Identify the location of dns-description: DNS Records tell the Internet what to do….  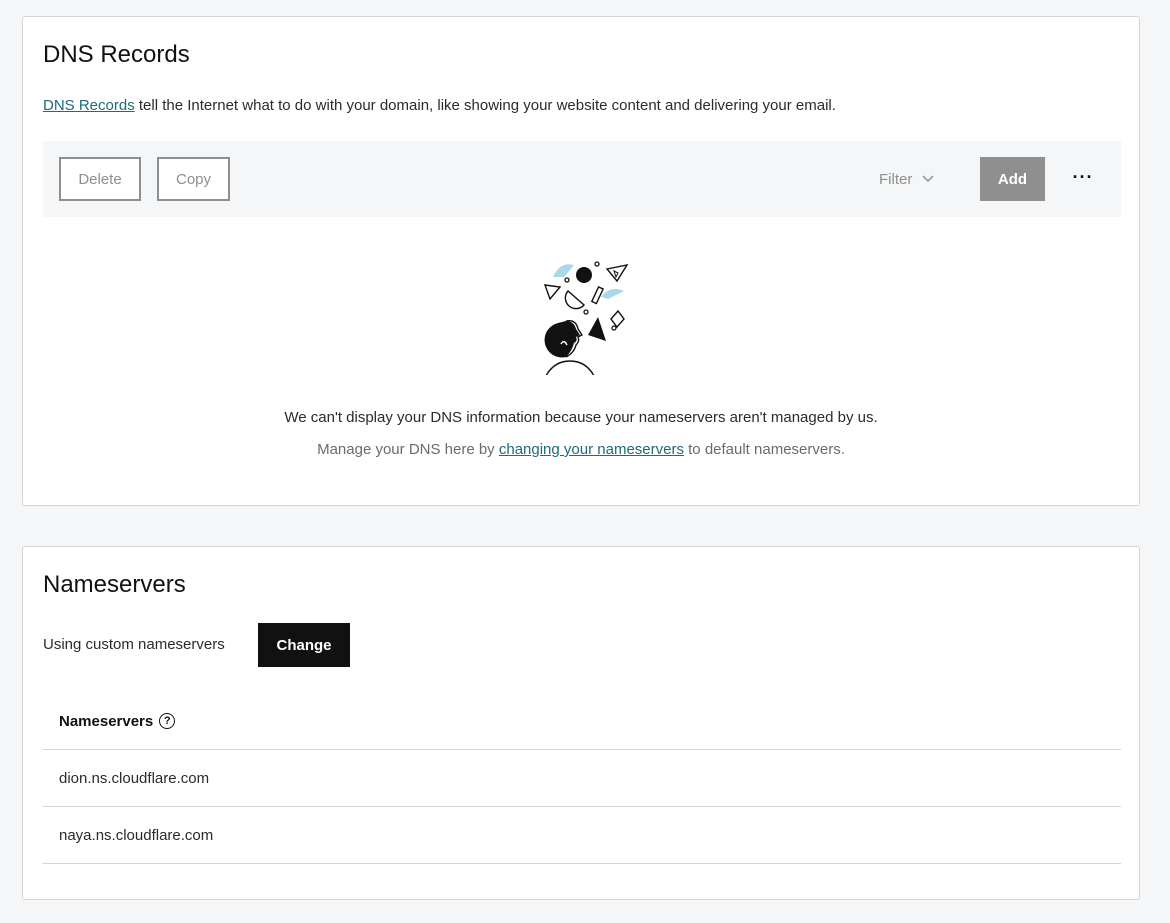
(439, 105).